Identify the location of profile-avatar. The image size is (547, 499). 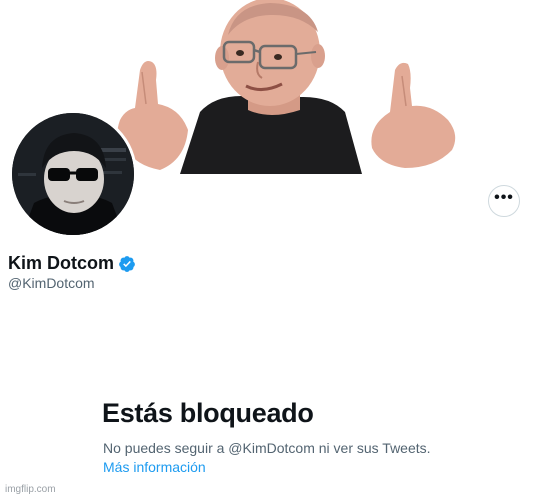
(73, 174).